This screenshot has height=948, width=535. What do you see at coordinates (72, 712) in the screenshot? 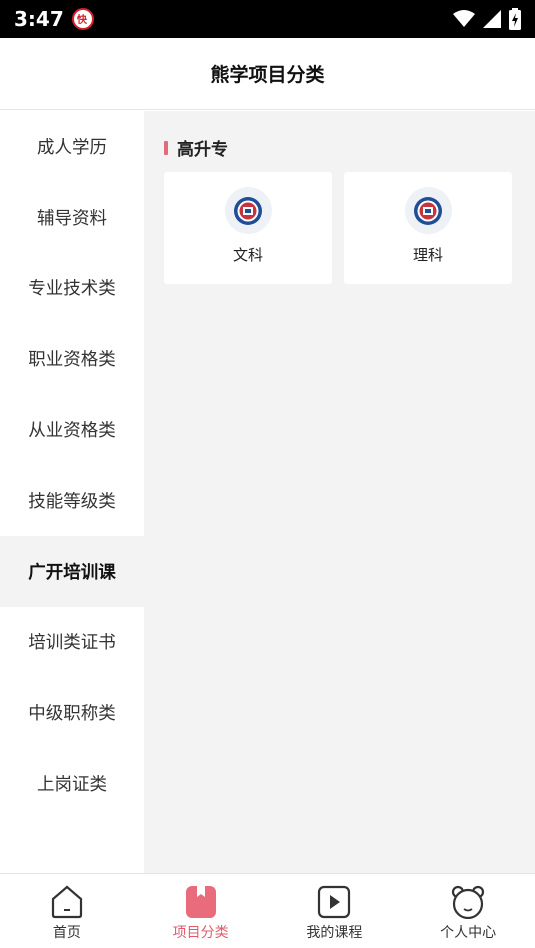
I see `sidebar-item-intermediate-titles: 中级职称类` at bounding box center [72, 712].